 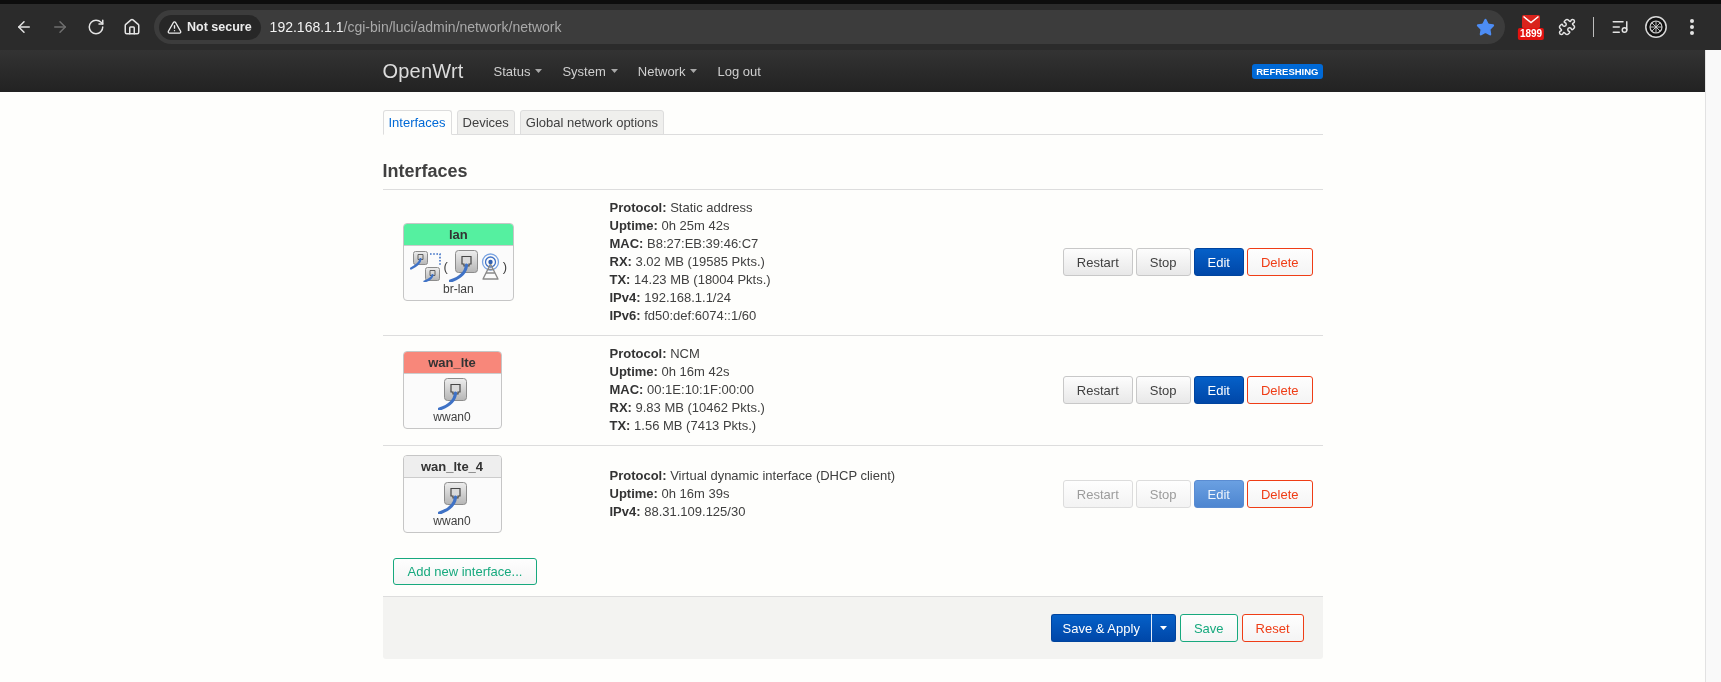 I want to click on dropdown-toggle-button, so click(x=1163, y=628).